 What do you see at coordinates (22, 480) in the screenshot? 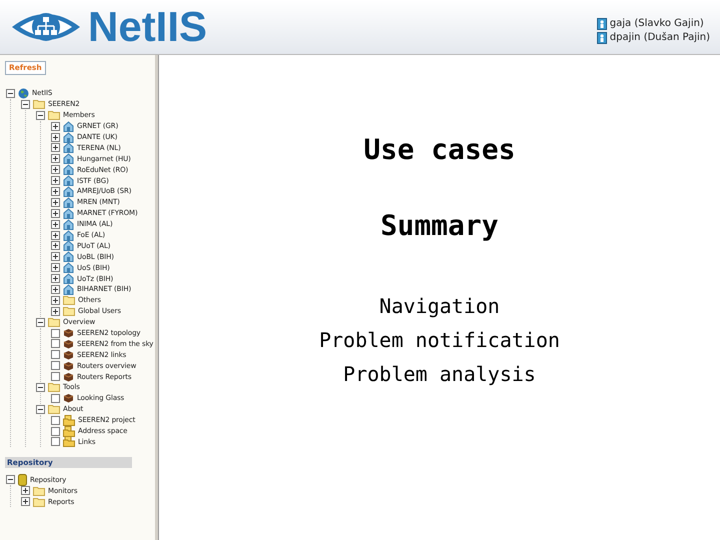
I see `database-icon` at bounding box center [22, 480].